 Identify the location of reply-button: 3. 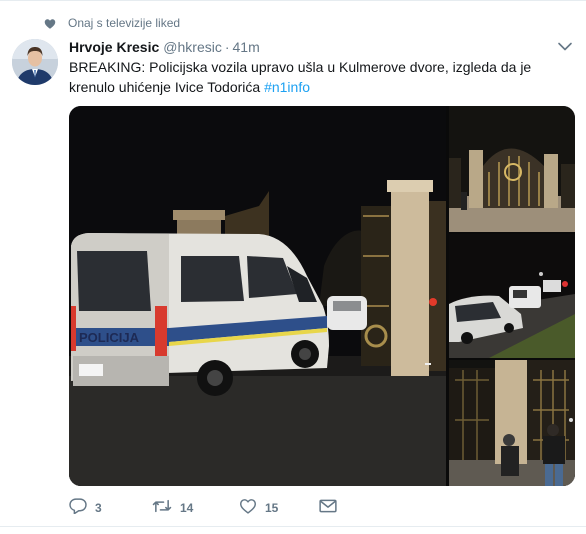
(110, 508).